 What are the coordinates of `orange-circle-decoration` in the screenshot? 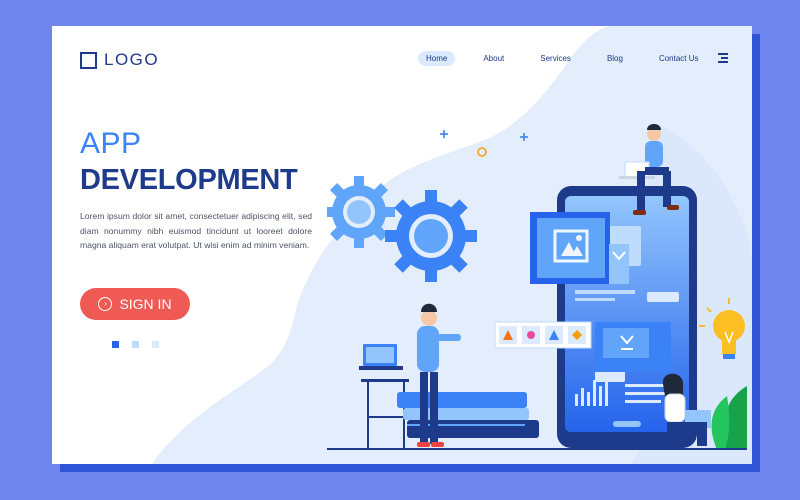 It's located at (482, 152).